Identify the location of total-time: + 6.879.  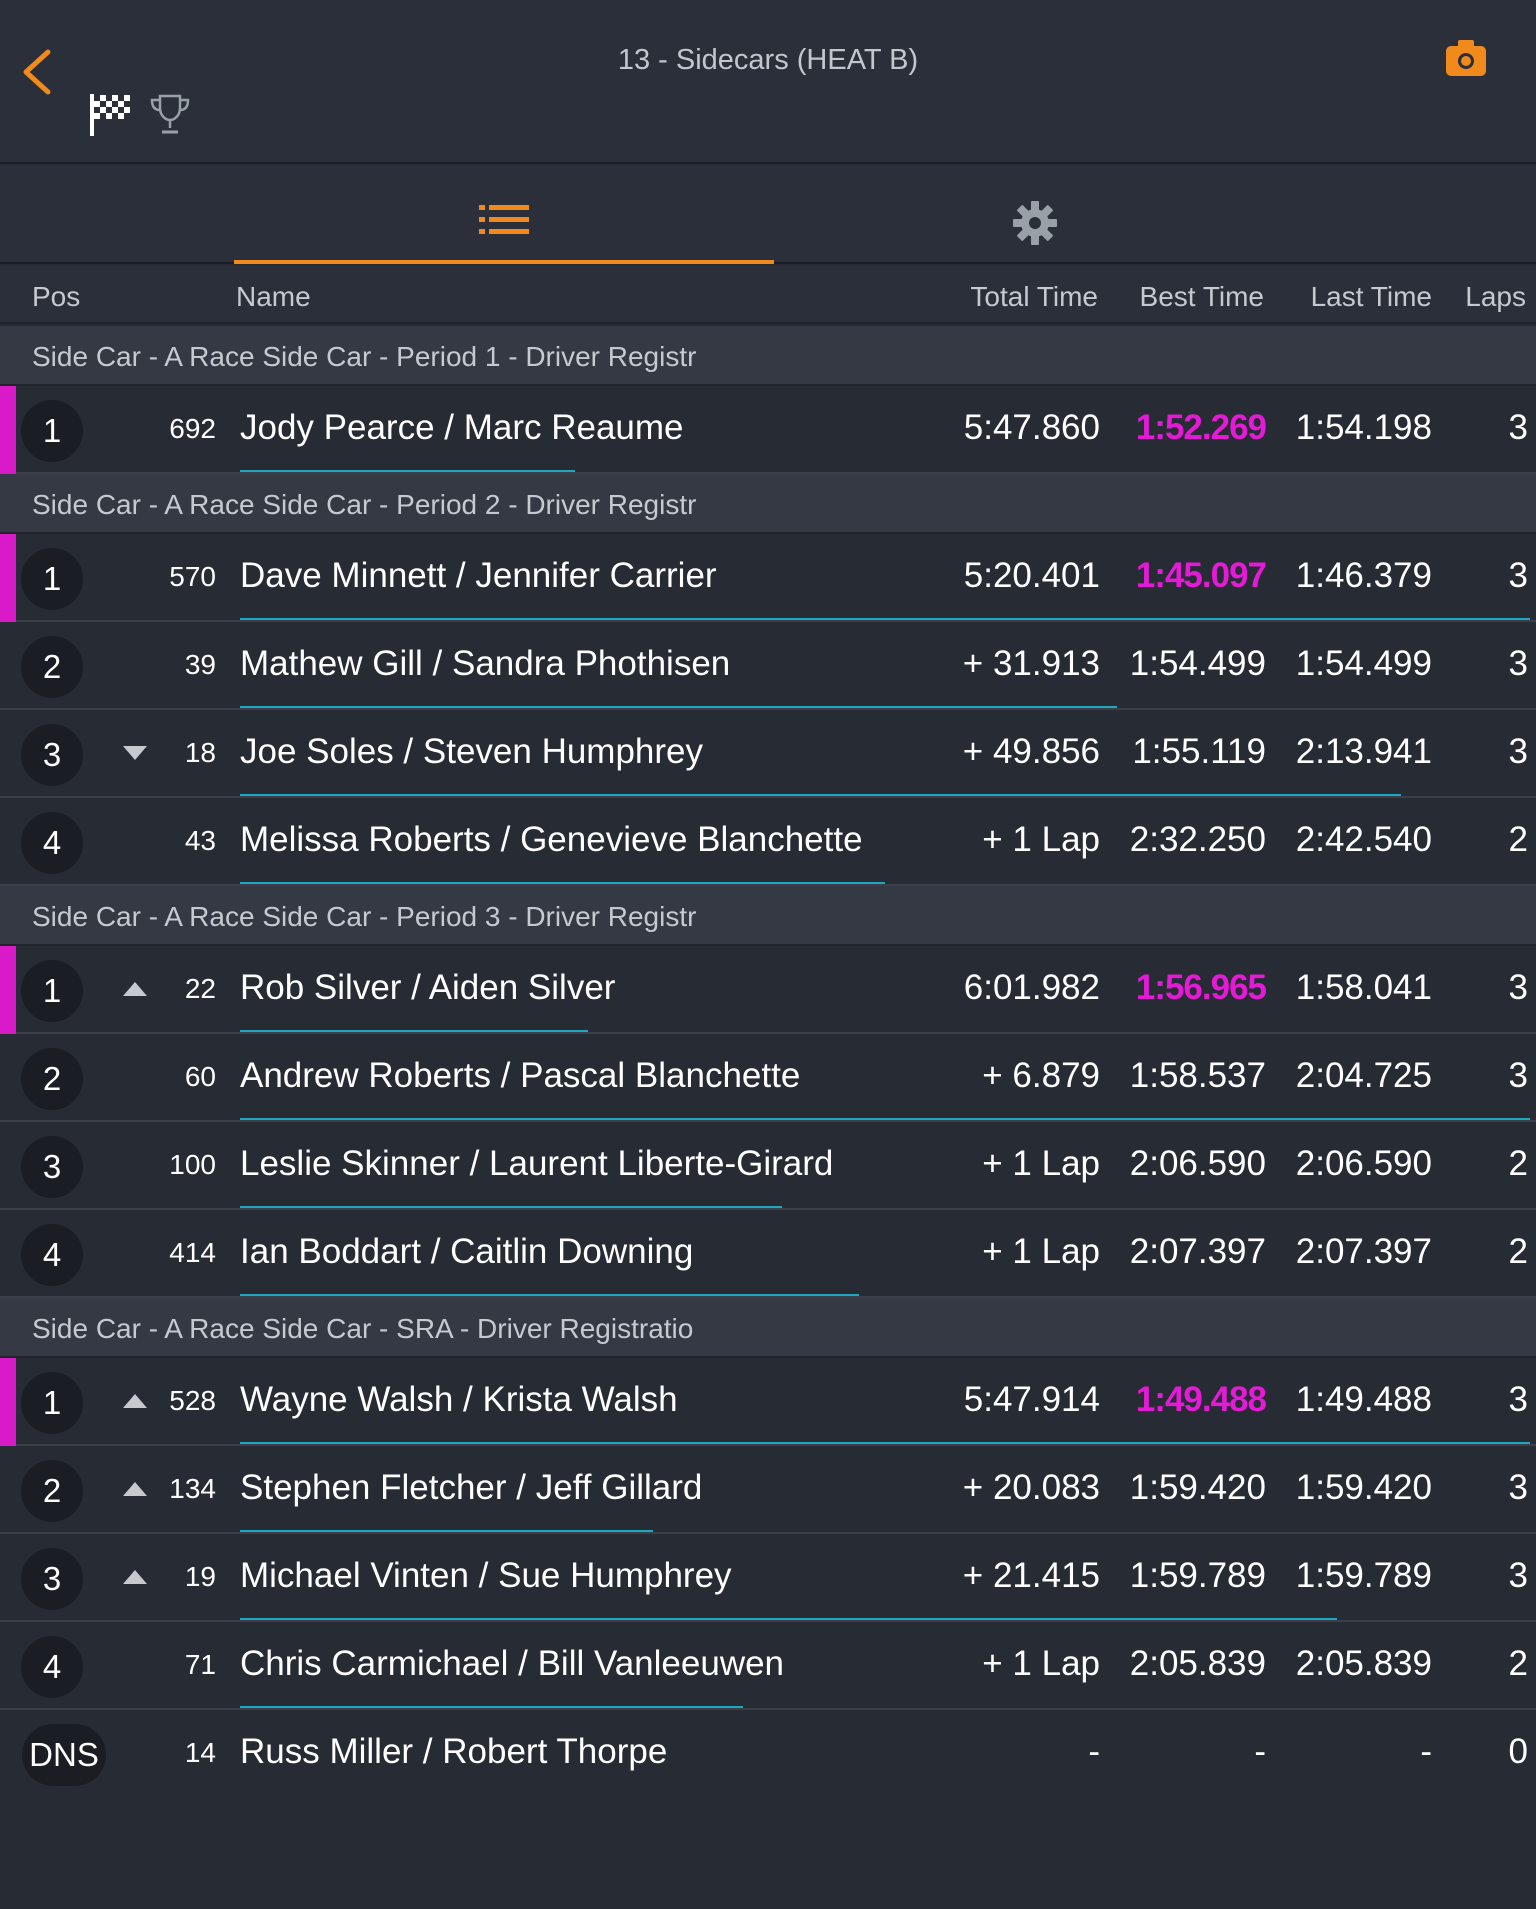
(1041, 1075).